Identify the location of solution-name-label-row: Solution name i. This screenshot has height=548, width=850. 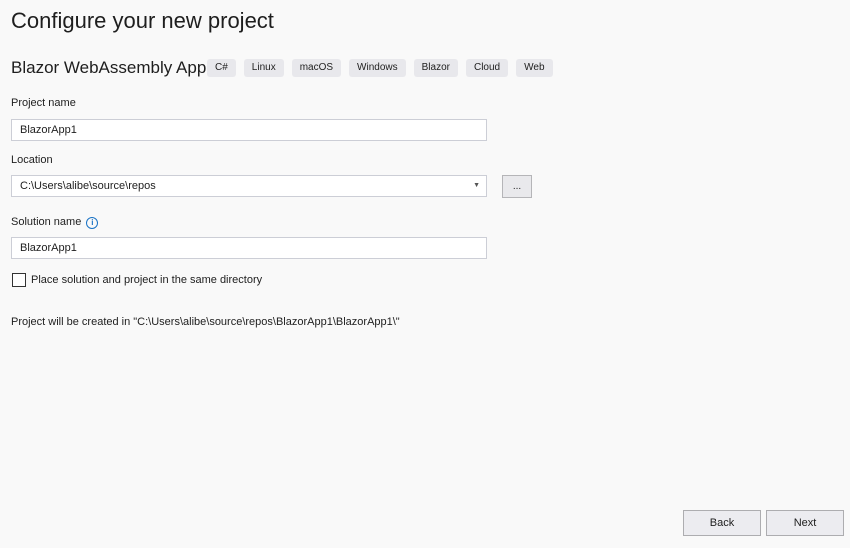
(55, 222).